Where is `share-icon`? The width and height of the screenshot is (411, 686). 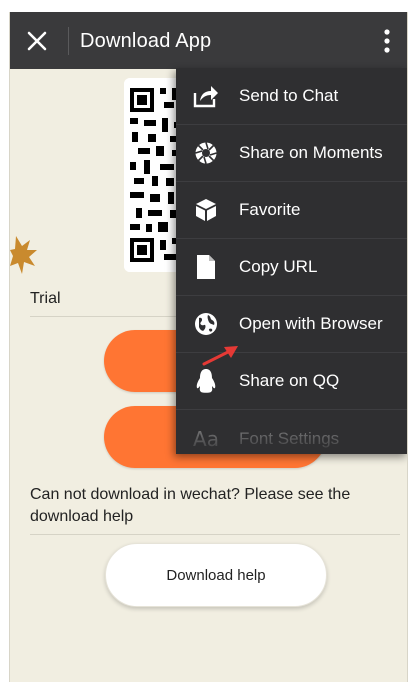 share-icon is located at coordinates (206, 96).